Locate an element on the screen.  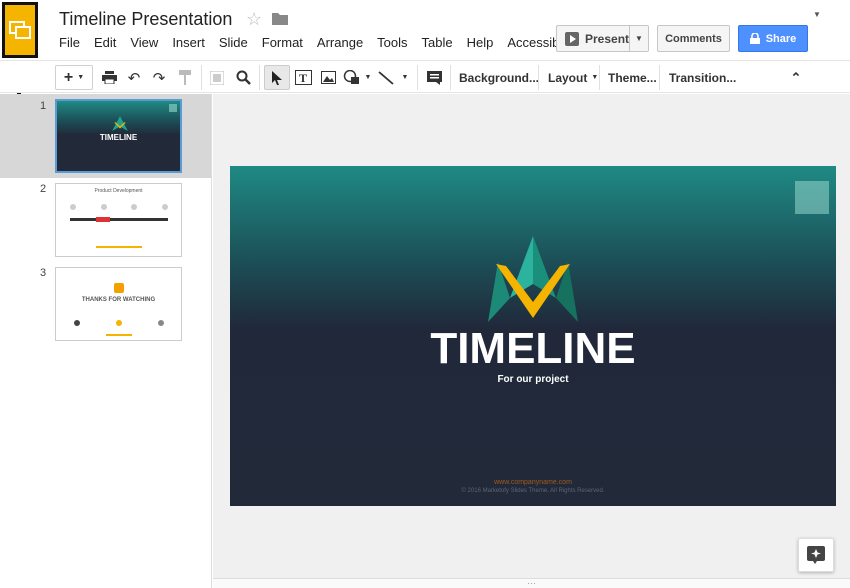
play-icon is located at coordinates (572, 38).